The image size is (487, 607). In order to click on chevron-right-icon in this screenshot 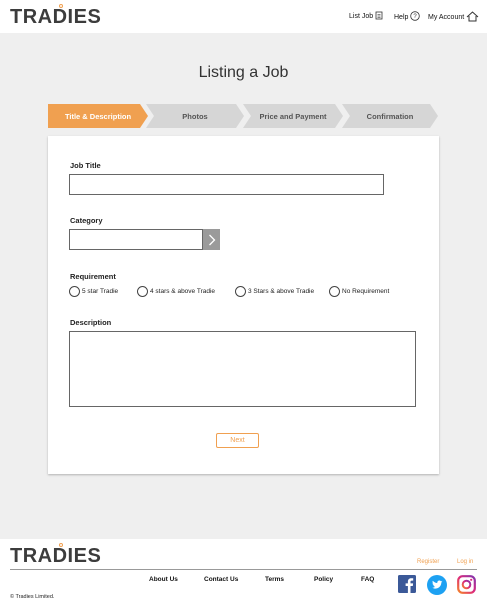, I will do `click(211, 239)`.